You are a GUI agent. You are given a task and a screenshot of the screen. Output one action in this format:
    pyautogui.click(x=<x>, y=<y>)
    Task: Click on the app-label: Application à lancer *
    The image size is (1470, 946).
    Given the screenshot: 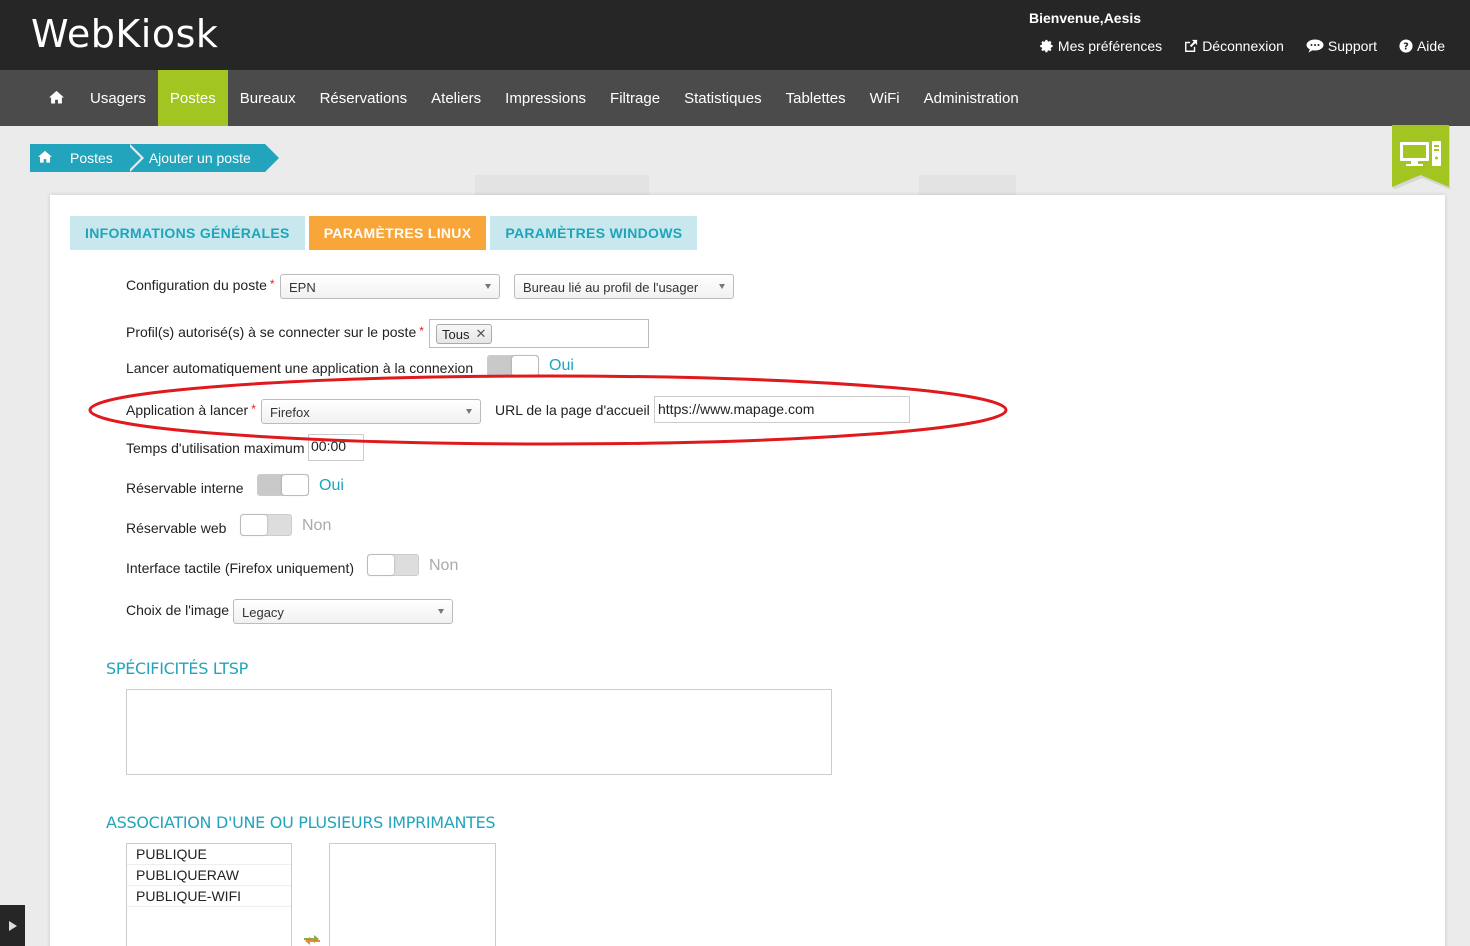 What is the action you would take?
    pyautogui.click(x=191, y=410)
    